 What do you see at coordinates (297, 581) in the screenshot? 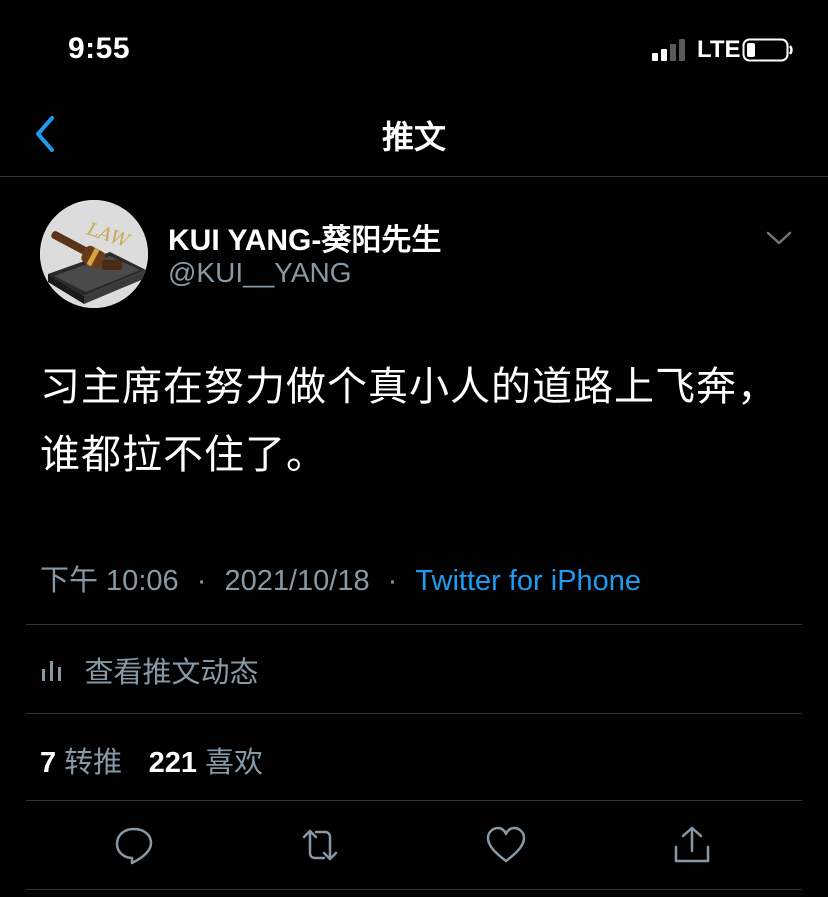
I see `tweet-date: 2021/10/18` at bounding box center [297, 581].